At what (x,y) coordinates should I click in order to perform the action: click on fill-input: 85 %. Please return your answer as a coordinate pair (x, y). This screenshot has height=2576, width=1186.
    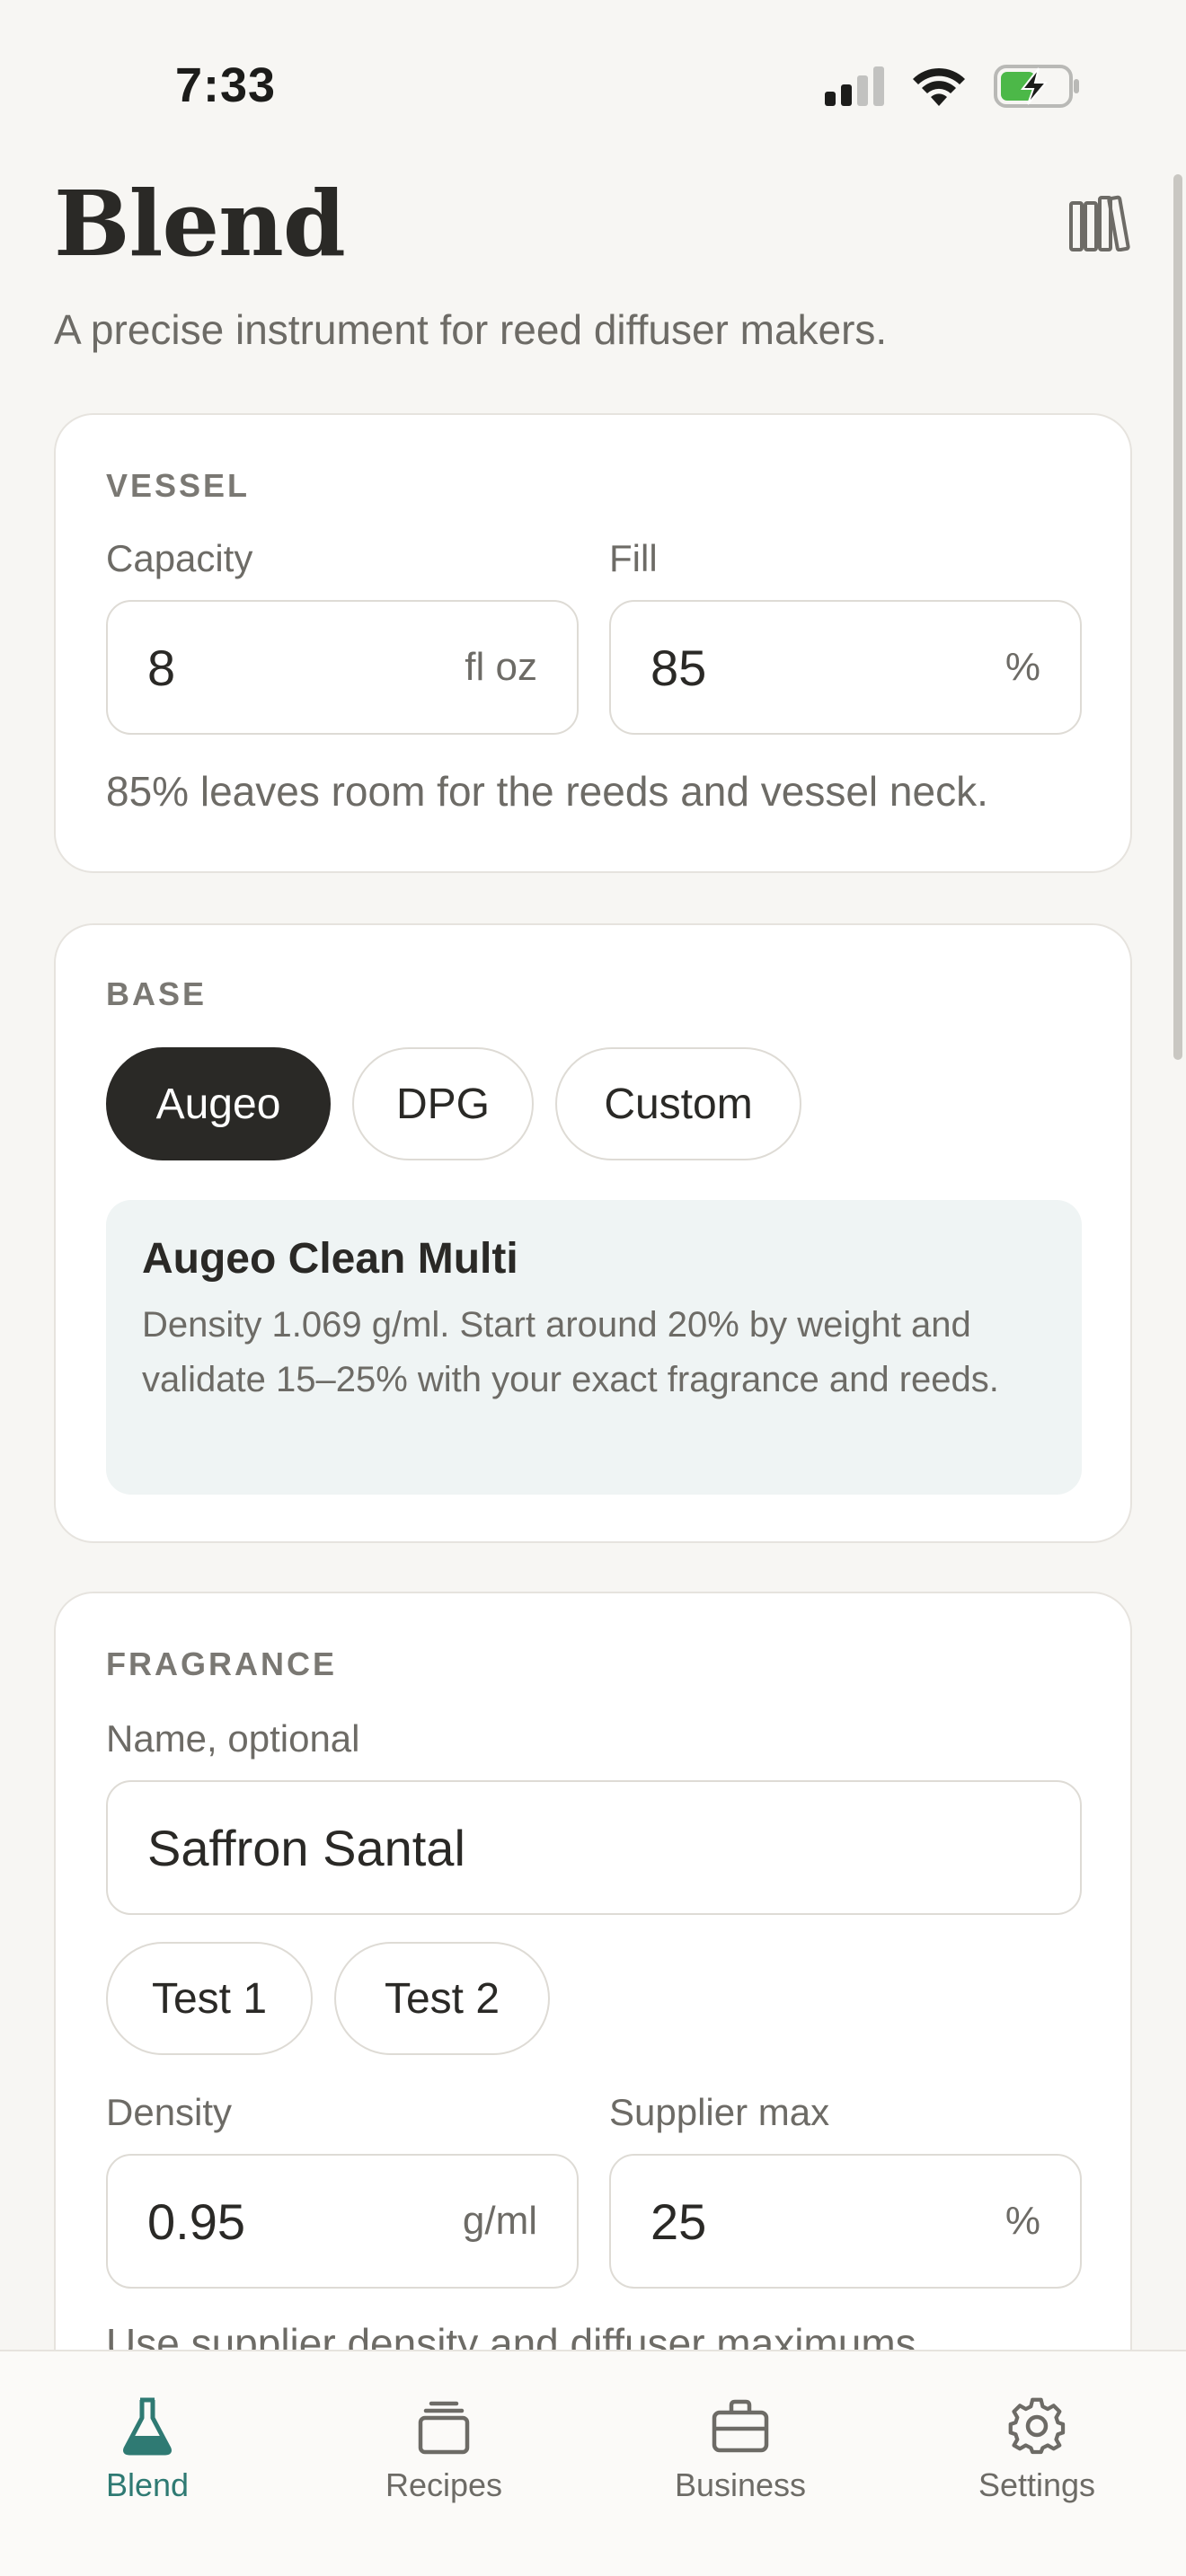
    Looking at the image, I should click on (845, 667).